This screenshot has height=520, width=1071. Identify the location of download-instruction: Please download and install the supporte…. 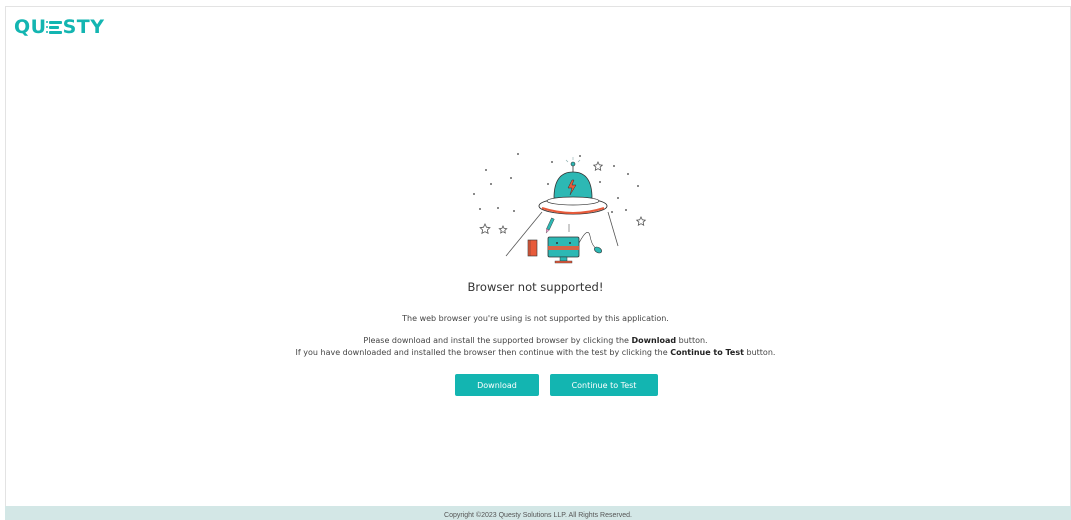
(535, 340).